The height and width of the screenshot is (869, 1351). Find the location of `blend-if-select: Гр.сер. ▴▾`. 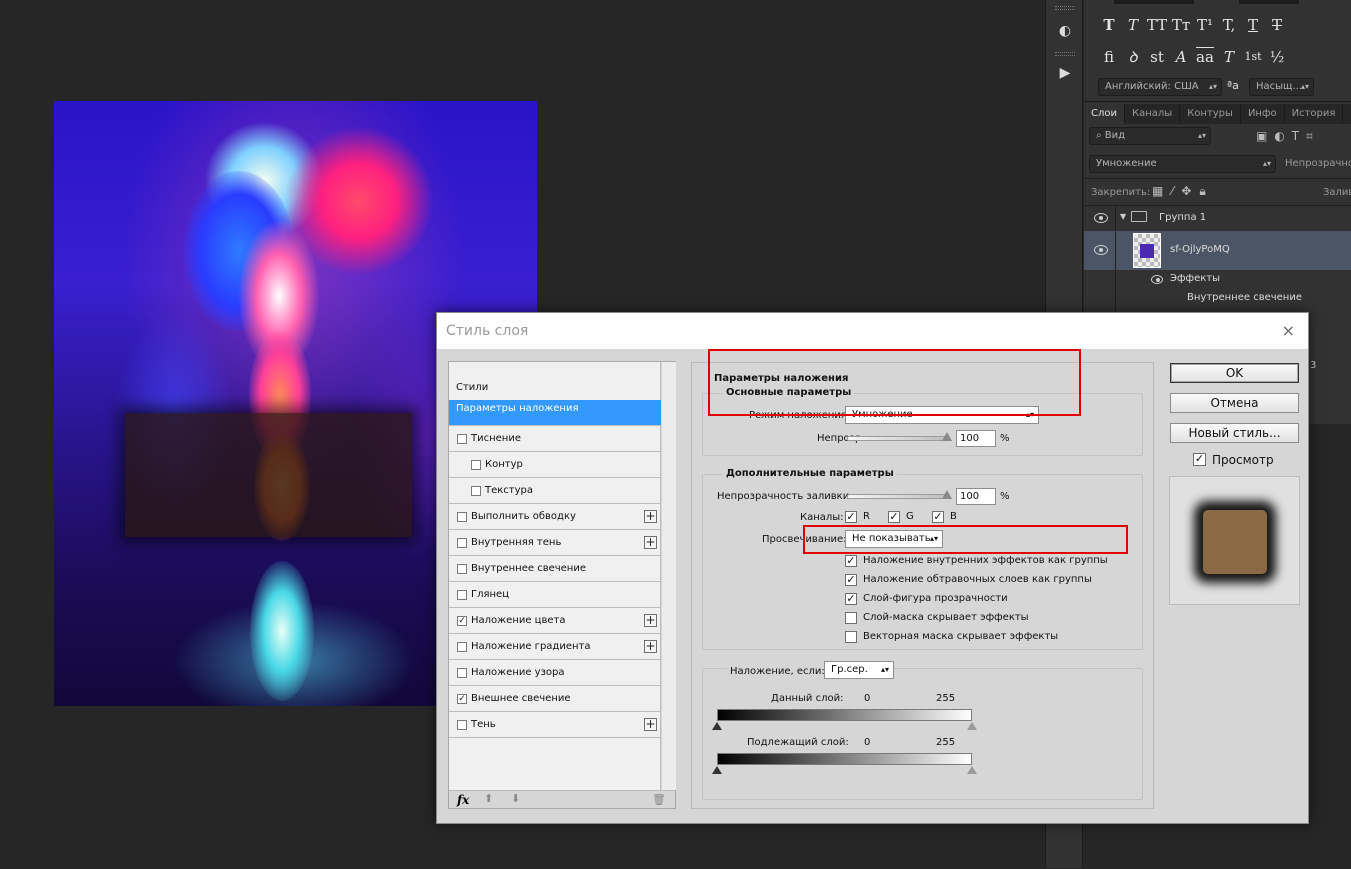

blend-if-select: Гр.сер. ▴▾ is located at coordinates (859, 670).